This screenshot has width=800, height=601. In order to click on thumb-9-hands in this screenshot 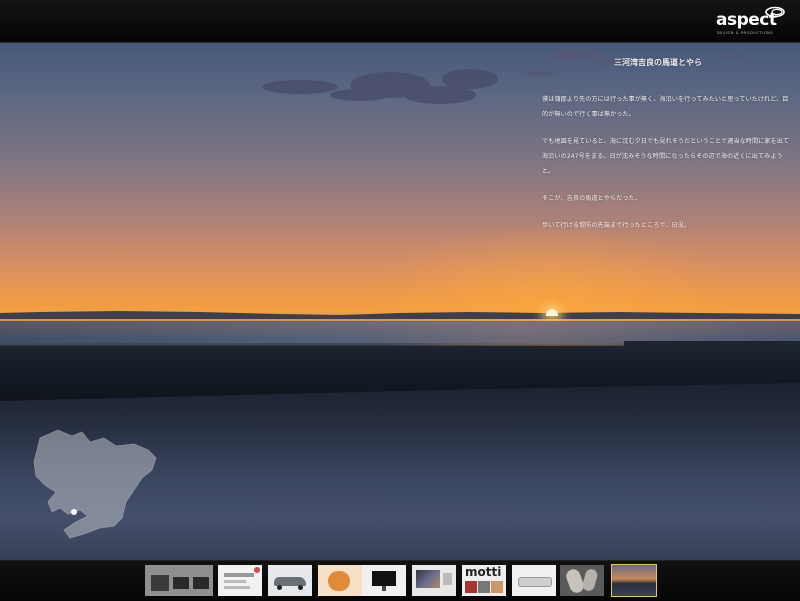, I will do `click(582, 580)`.